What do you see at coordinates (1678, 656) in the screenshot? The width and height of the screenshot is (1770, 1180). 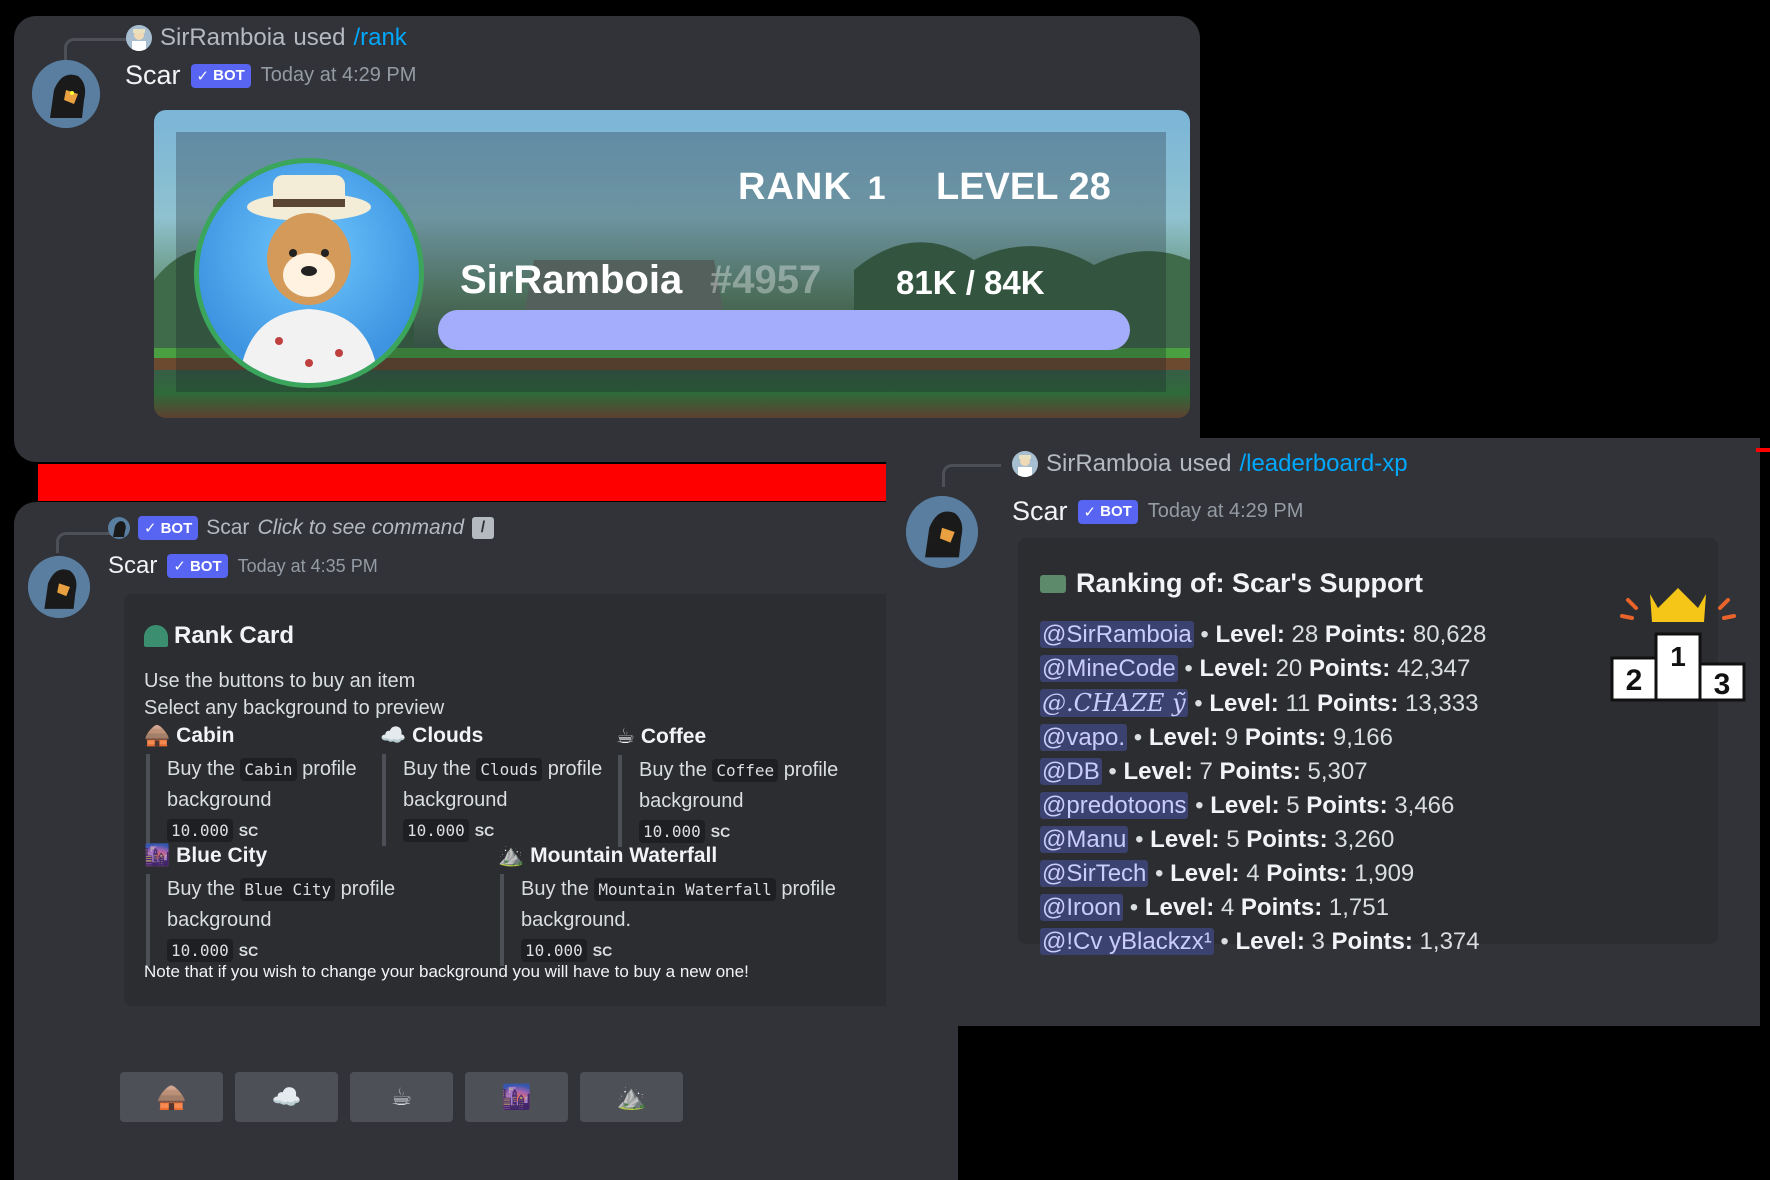 I see `podium-first: 1` at bounding box center [1678, 656].